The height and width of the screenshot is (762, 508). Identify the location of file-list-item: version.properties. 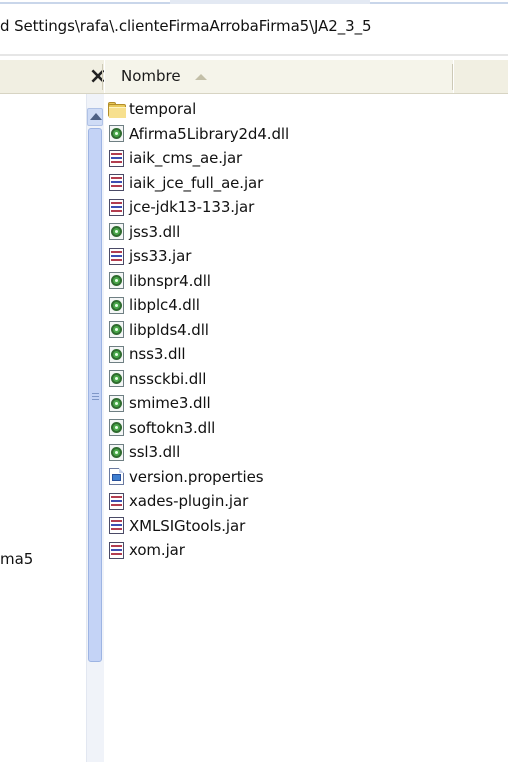
(274, 477).